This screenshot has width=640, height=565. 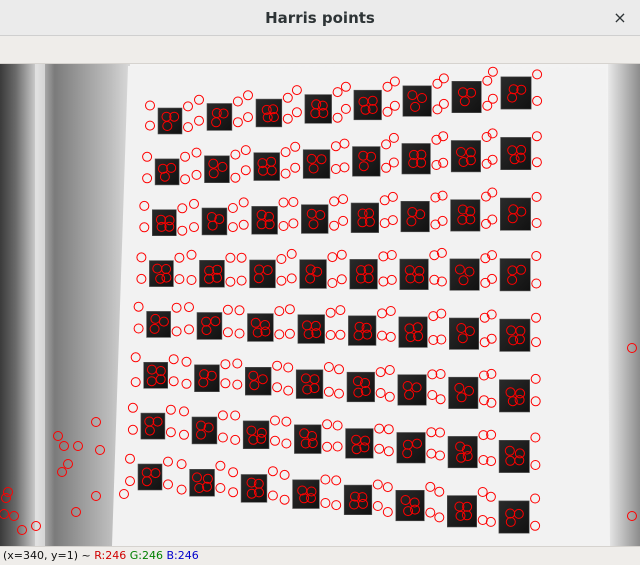 What do you see at coordinates (620, 18) in the screenshot?
I see `close-icon: ×` at bounding box center [620, 18].